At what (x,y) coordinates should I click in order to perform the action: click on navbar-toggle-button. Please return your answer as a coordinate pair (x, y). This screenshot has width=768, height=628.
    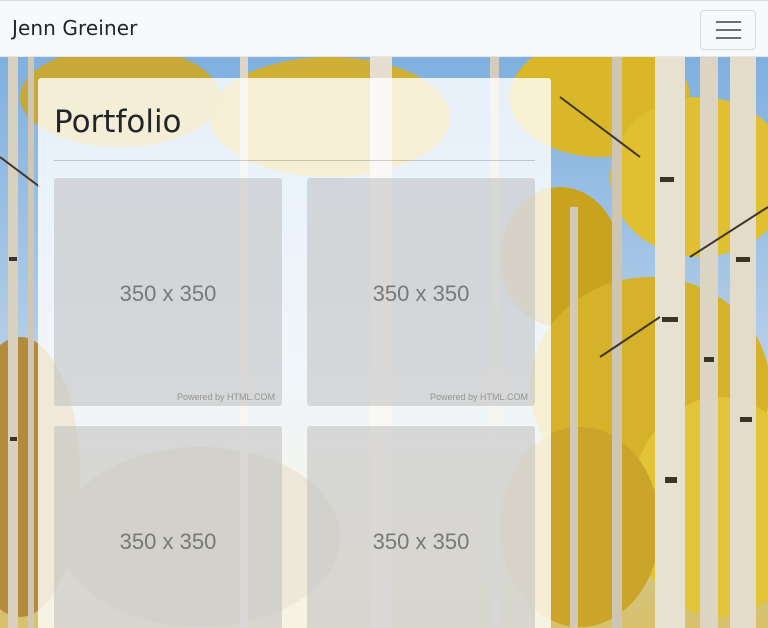
    Looking at the image, I should click on (728, 30).